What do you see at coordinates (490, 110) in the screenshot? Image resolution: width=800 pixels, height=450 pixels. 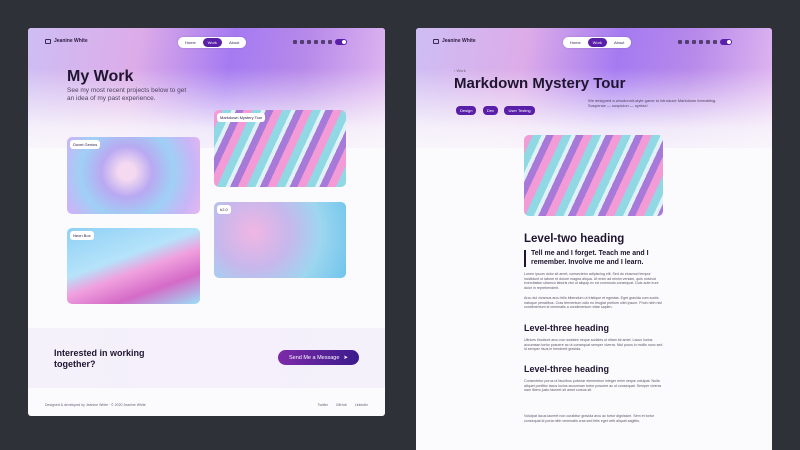 I see `tag-dev: Dev` at bounding box center [490, 110].